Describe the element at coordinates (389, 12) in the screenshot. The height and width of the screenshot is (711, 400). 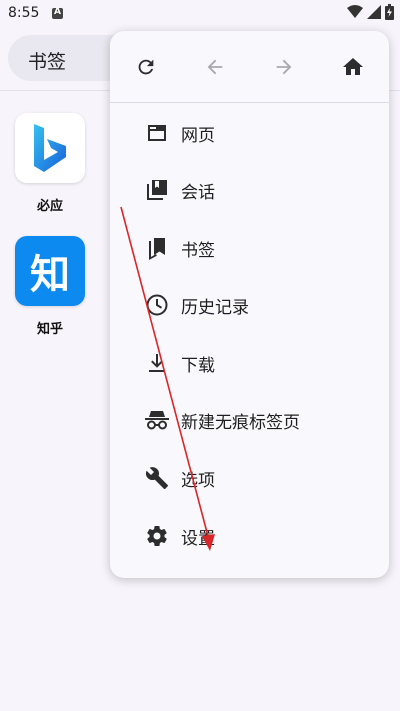
I see `battery-icon` at that location.